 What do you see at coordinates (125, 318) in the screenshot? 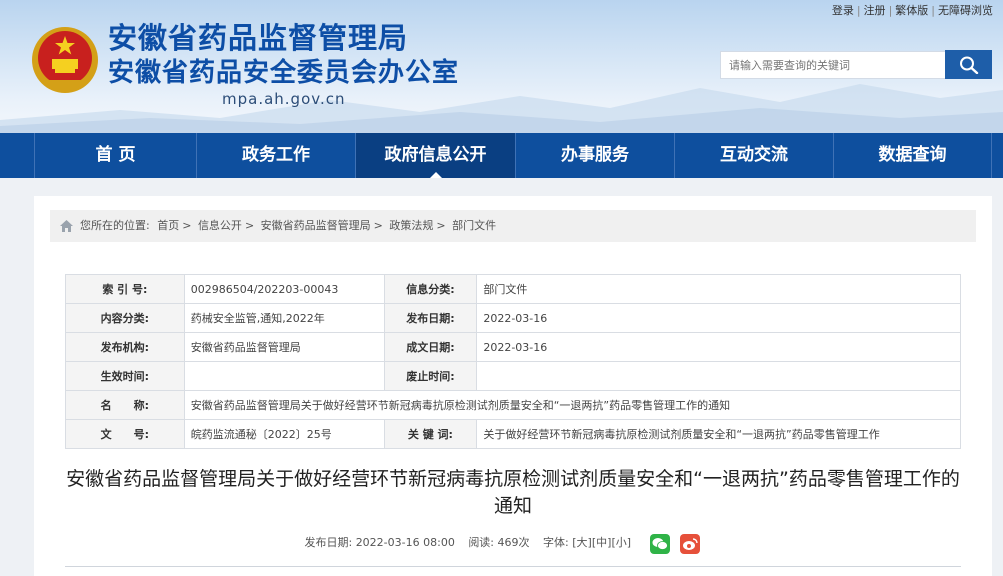
I see `topic-label: 内容分类:` at bounding box center [125, 318].